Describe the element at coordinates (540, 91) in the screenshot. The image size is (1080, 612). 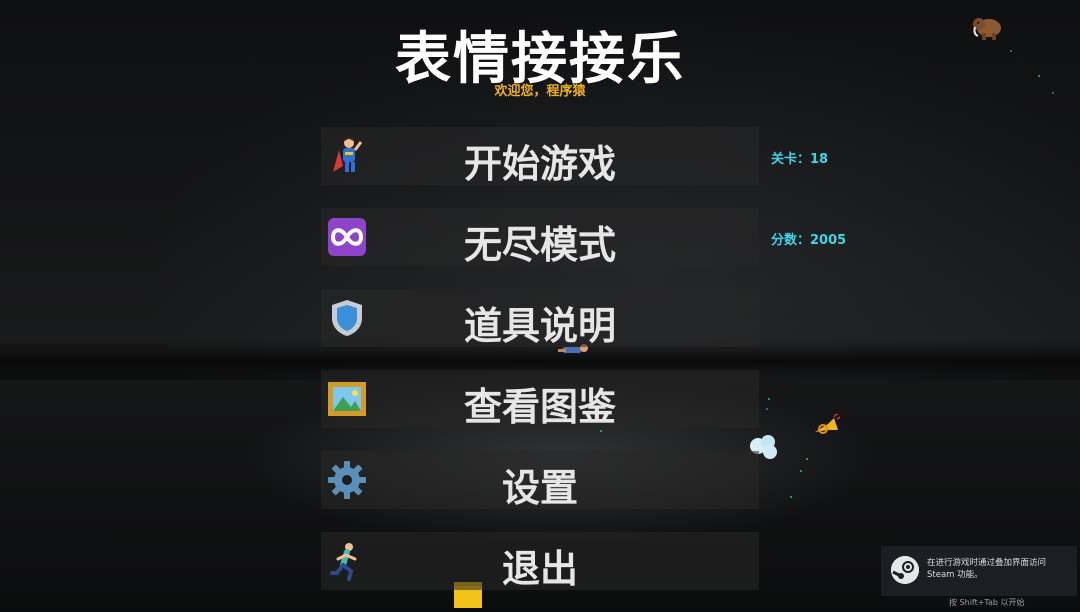
I see `welcome-message: 欢迎您，程序猿` at that location.